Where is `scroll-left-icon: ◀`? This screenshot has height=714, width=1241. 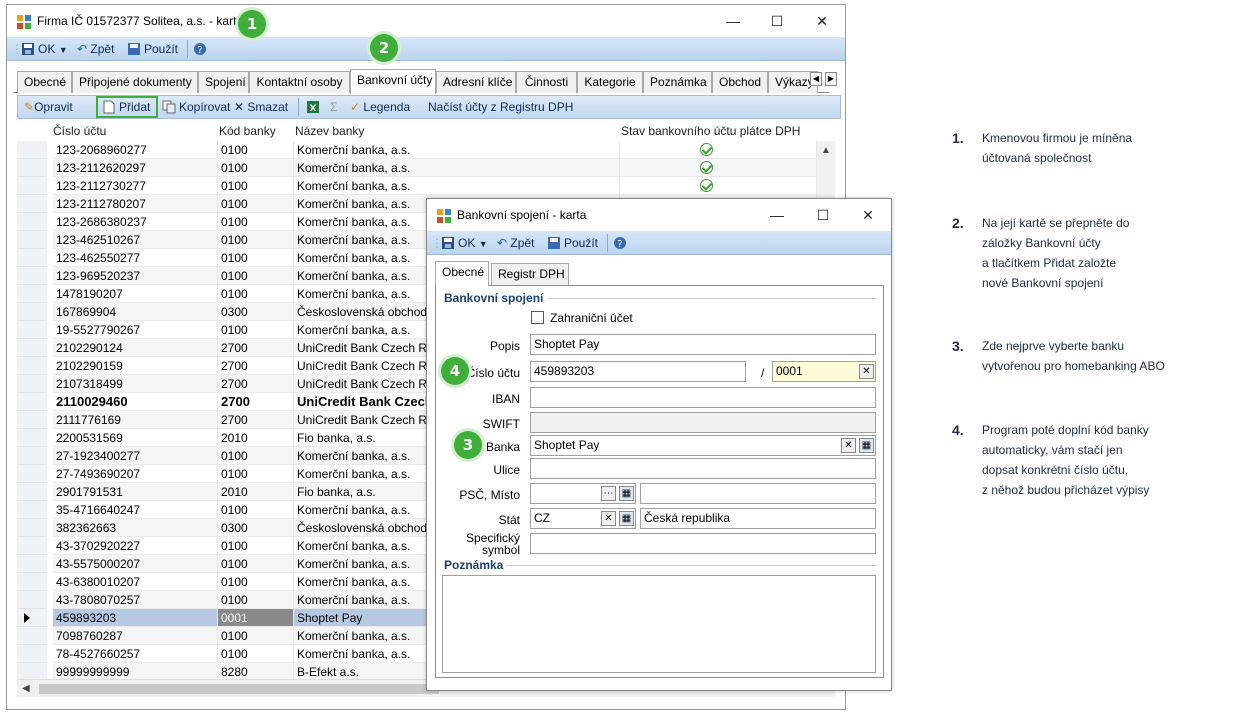 scroll-left-icon: ◀ is located at coordinates (26, 688).